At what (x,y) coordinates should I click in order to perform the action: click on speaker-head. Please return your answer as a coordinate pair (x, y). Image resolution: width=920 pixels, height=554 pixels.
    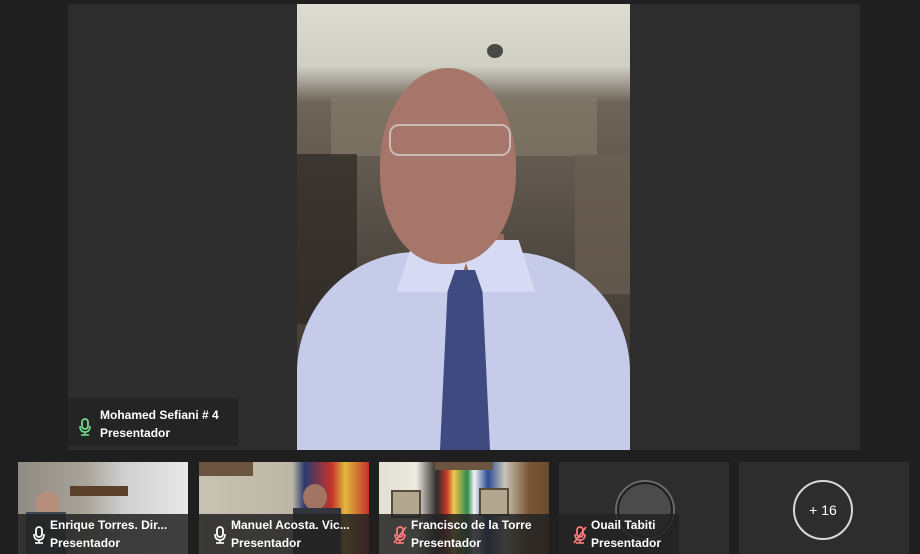
    Looking at the image, I should click on (448, 166).